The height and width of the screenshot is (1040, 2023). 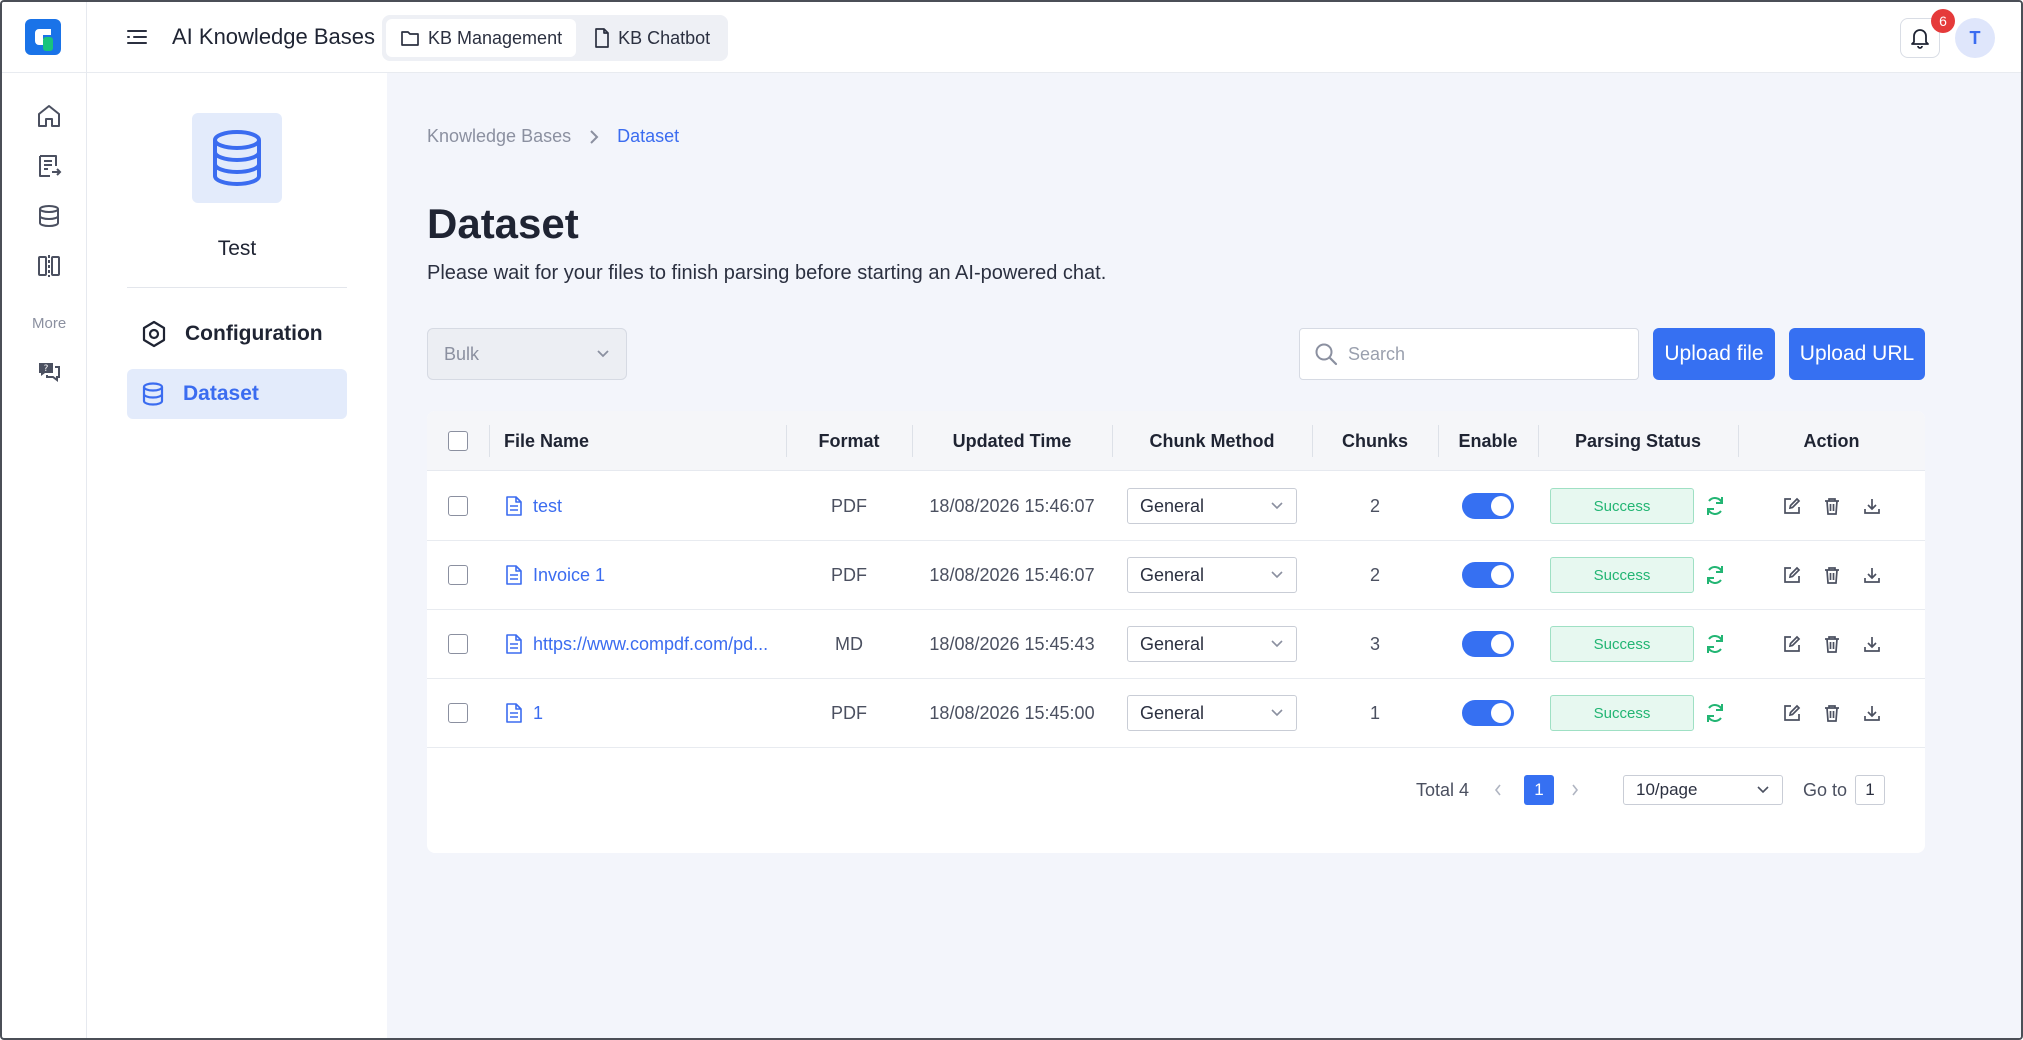 I want to click on rail-help-button: ?, so click(x=49, y=371).